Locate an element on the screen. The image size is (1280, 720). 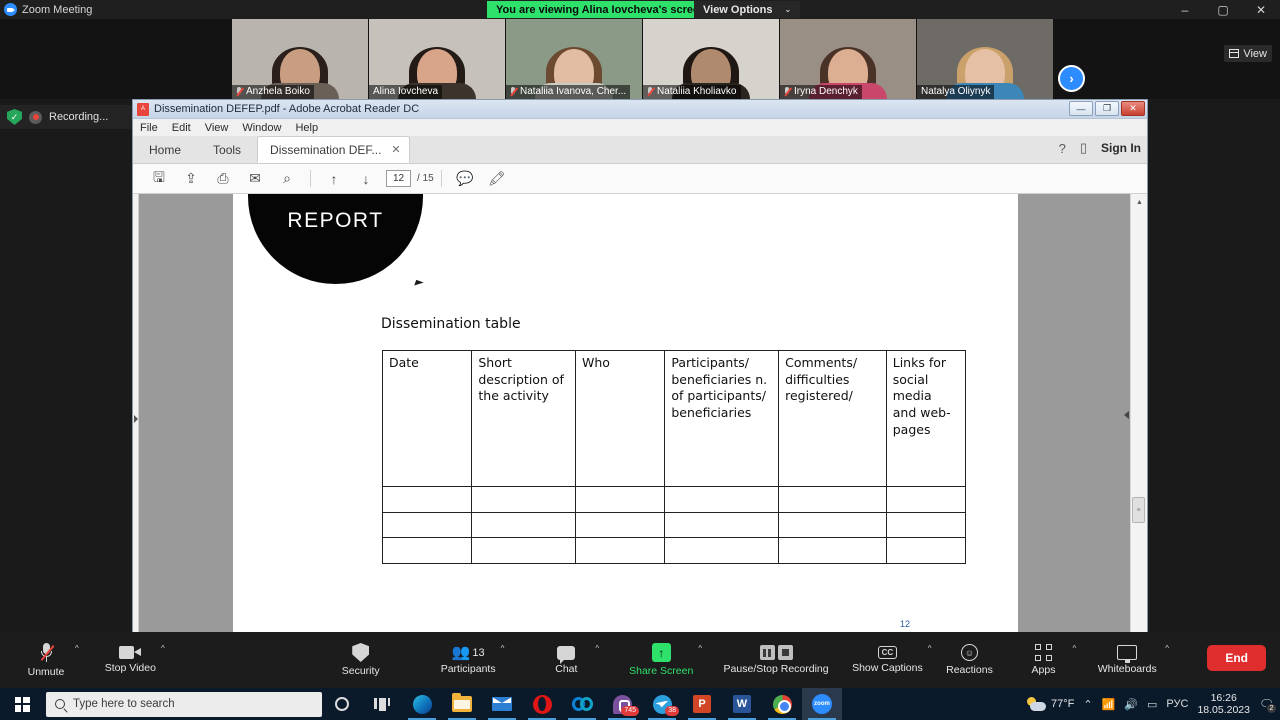
participants-control: 👥 13 Participants ^ is located at coordinates (471, 660).